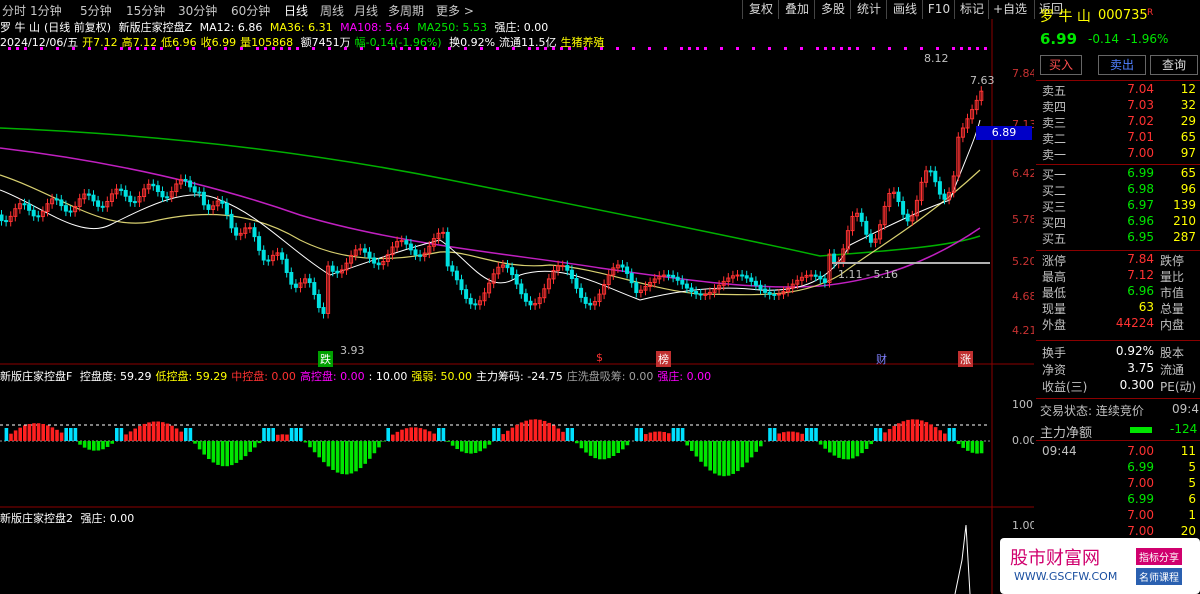 The image size is (1200, 594). What do you see at coordinates (663, 359) in the screenshot?
I see `rank-marker: 榜` at bounding box center [663, 359].